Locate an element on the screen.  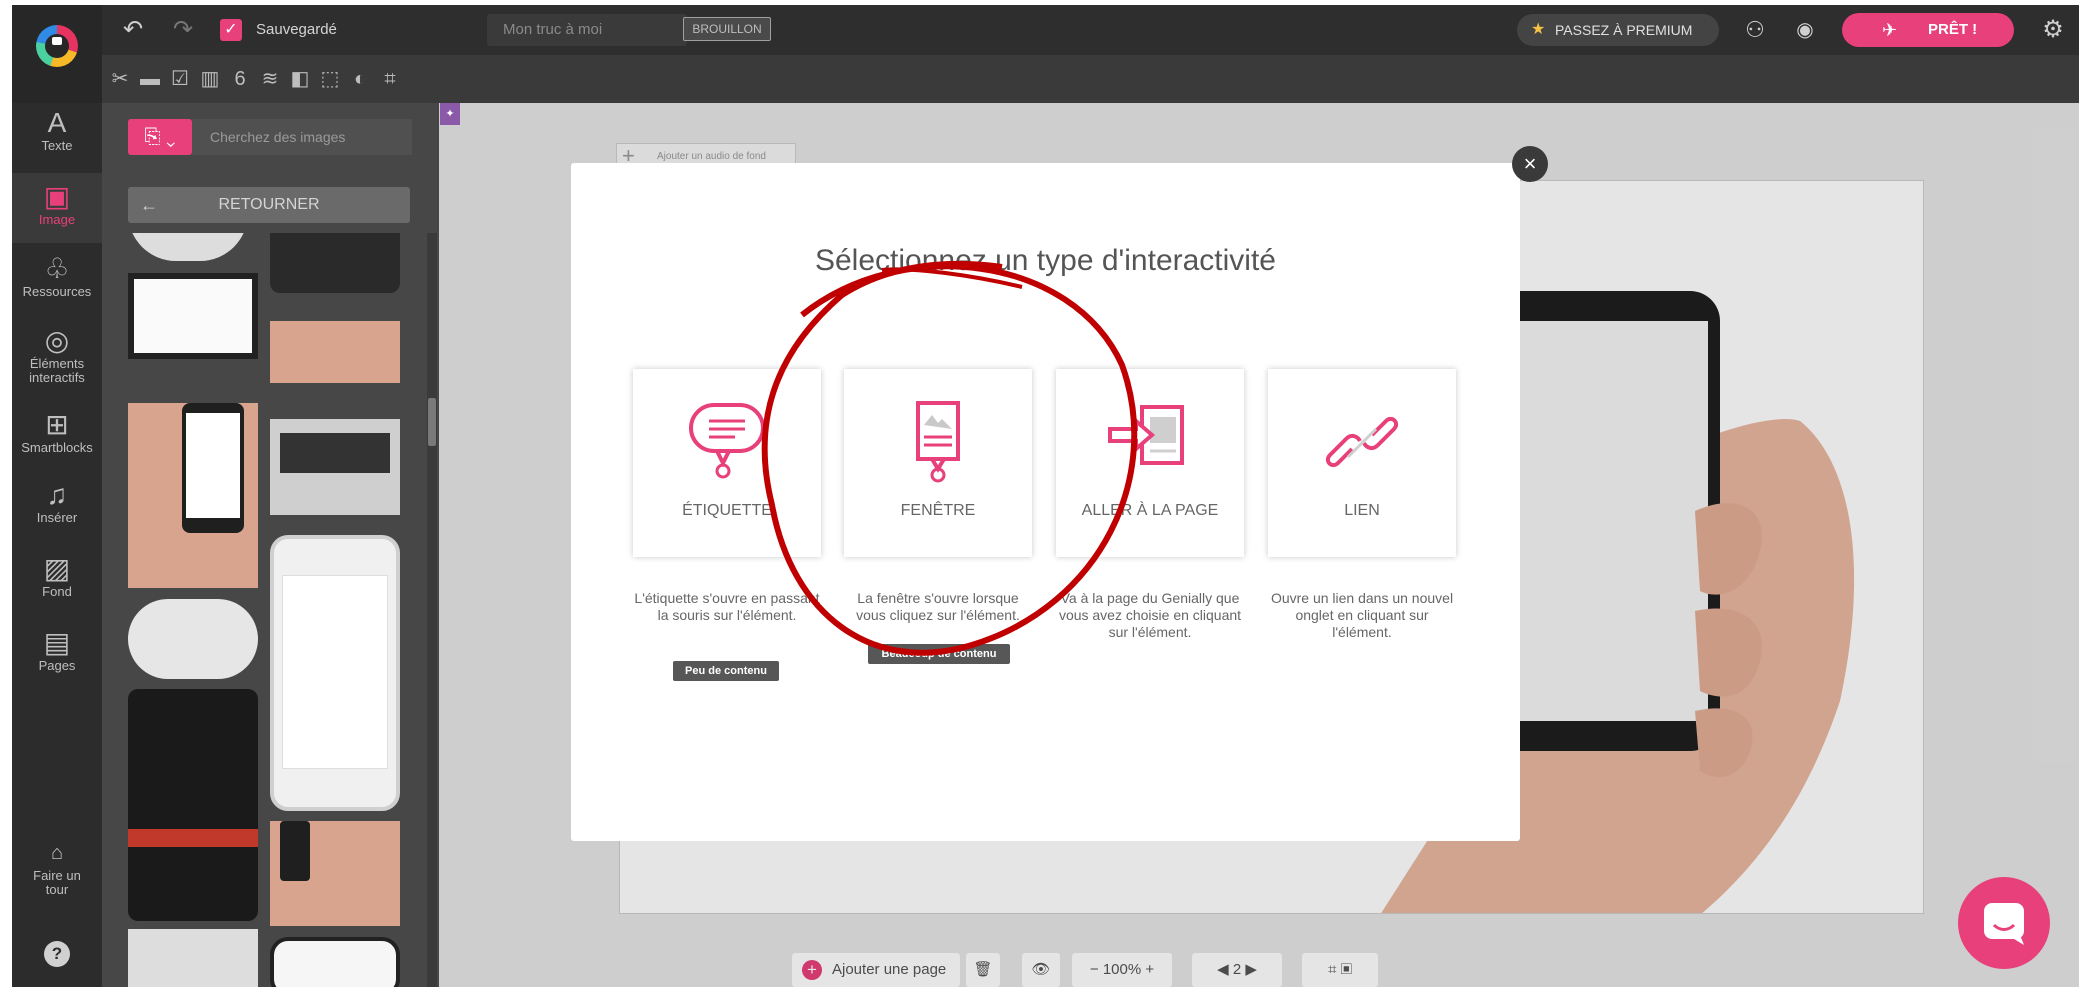
image-grid is located at coordinates (270, 610).